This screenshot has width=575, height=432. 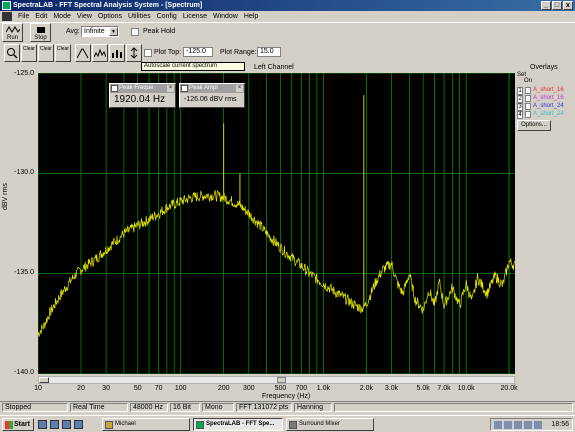 What do you see at coordinates (167, 16) in the screenshot?
I see `menu-config: Config` at bounding box center [167, 16].